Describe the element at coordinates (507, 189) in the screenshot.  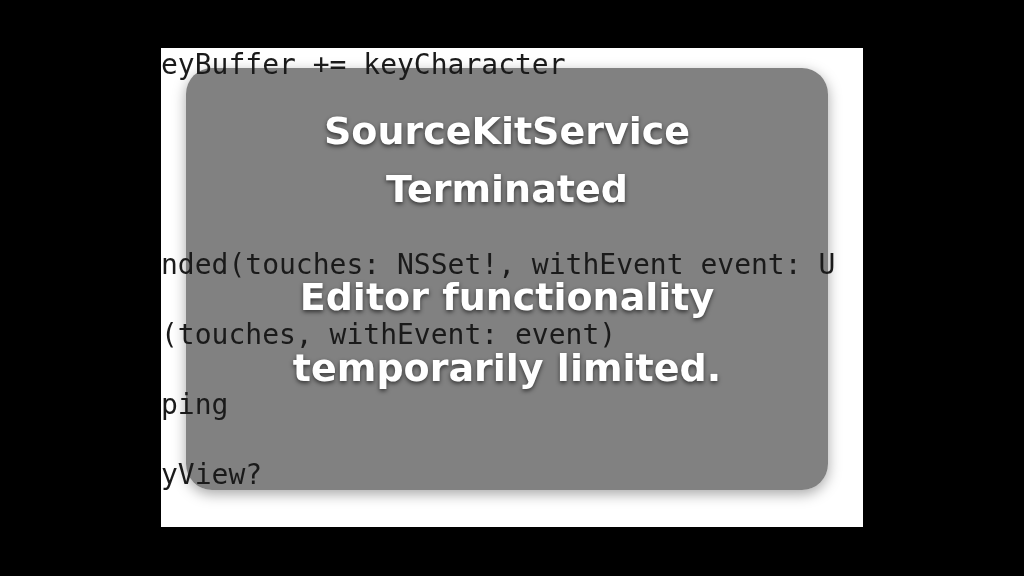
I see `overlay-title: Terminated` at that location.